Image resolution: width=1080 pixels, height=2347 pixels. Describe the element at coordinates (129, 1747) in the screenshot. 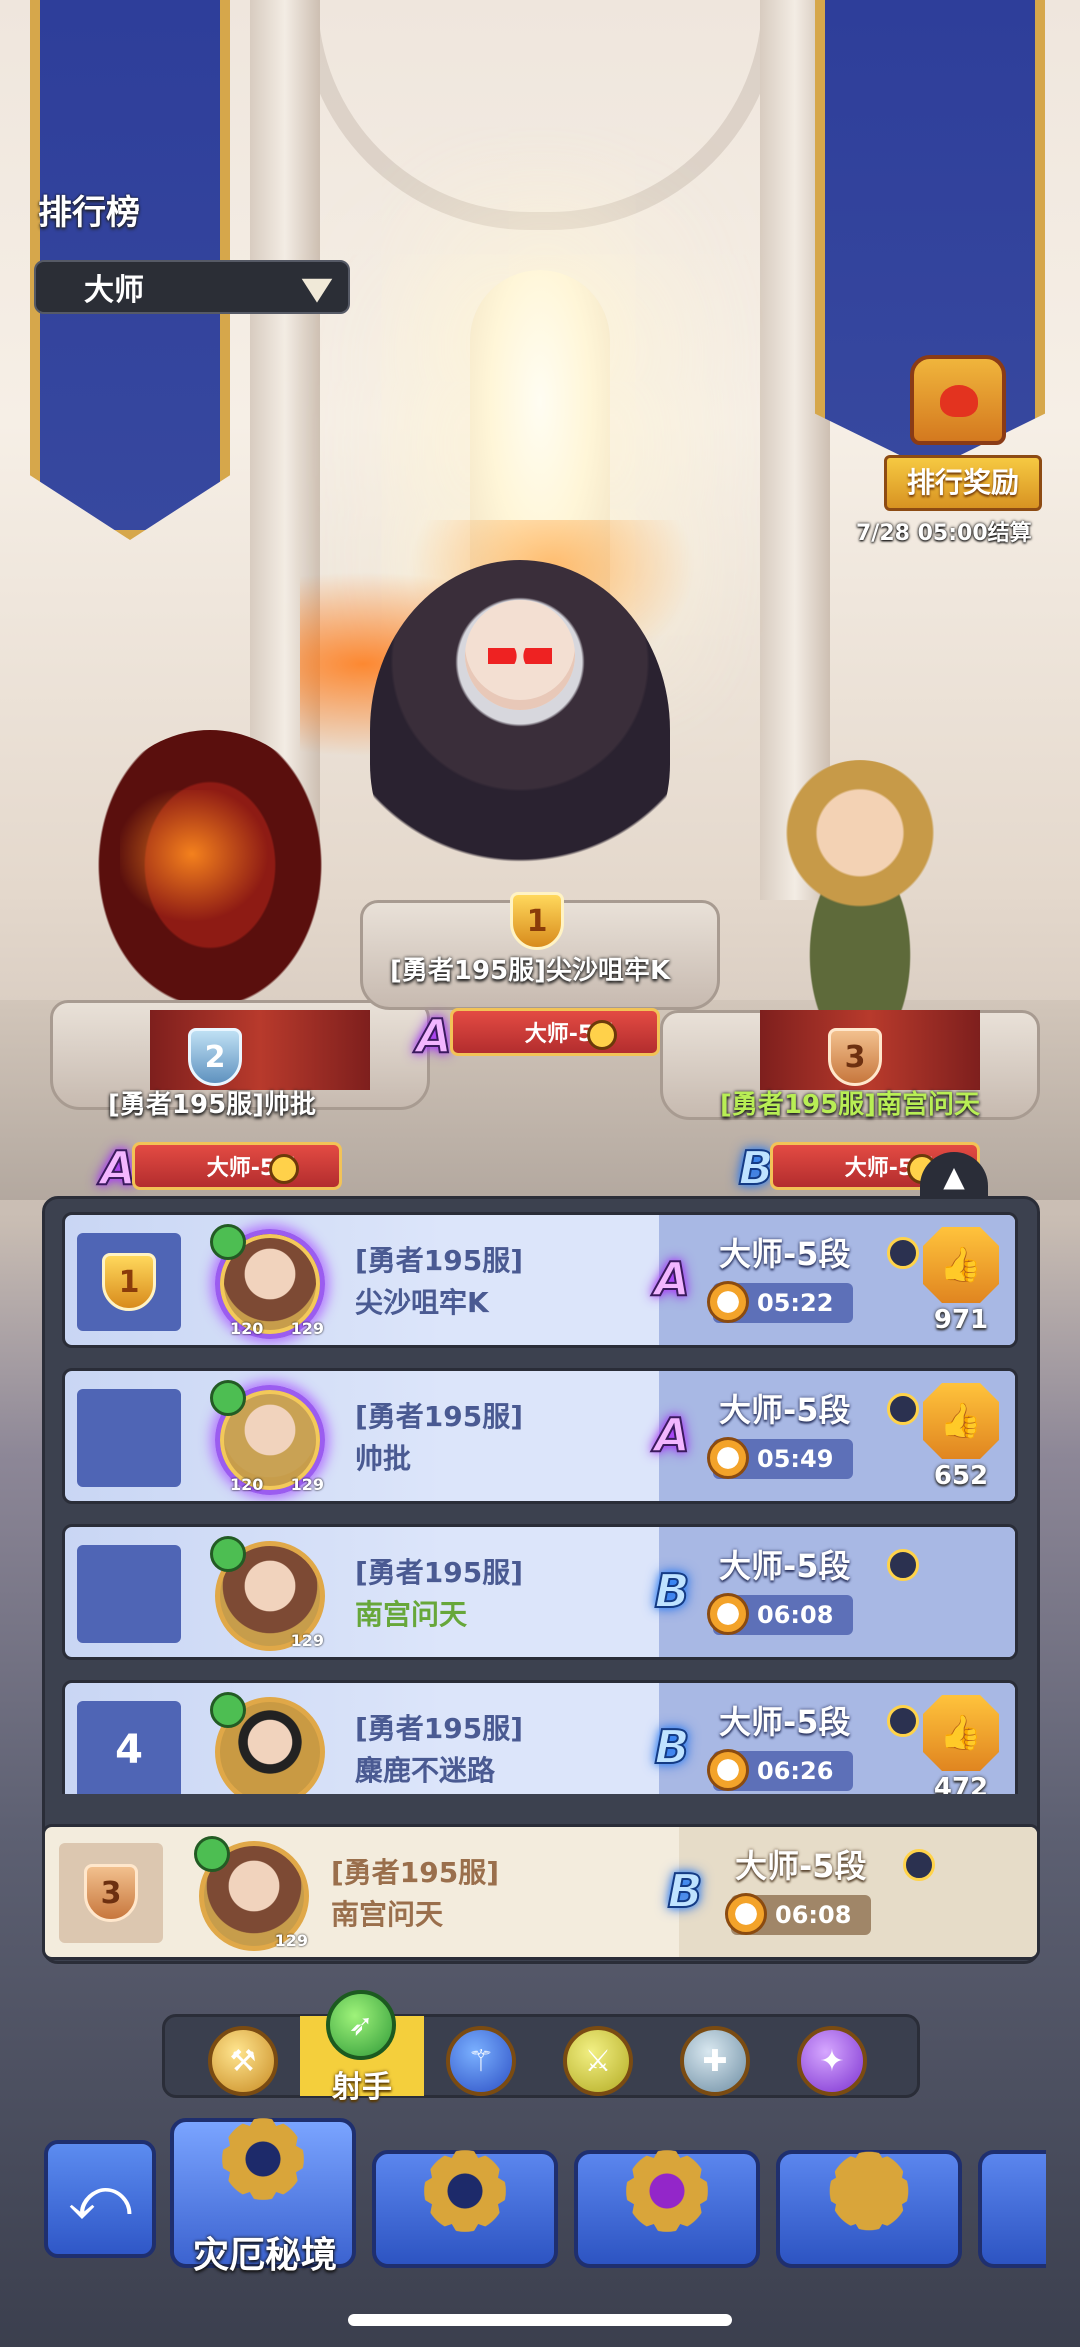

I see `rank-badge: 4` at that location.